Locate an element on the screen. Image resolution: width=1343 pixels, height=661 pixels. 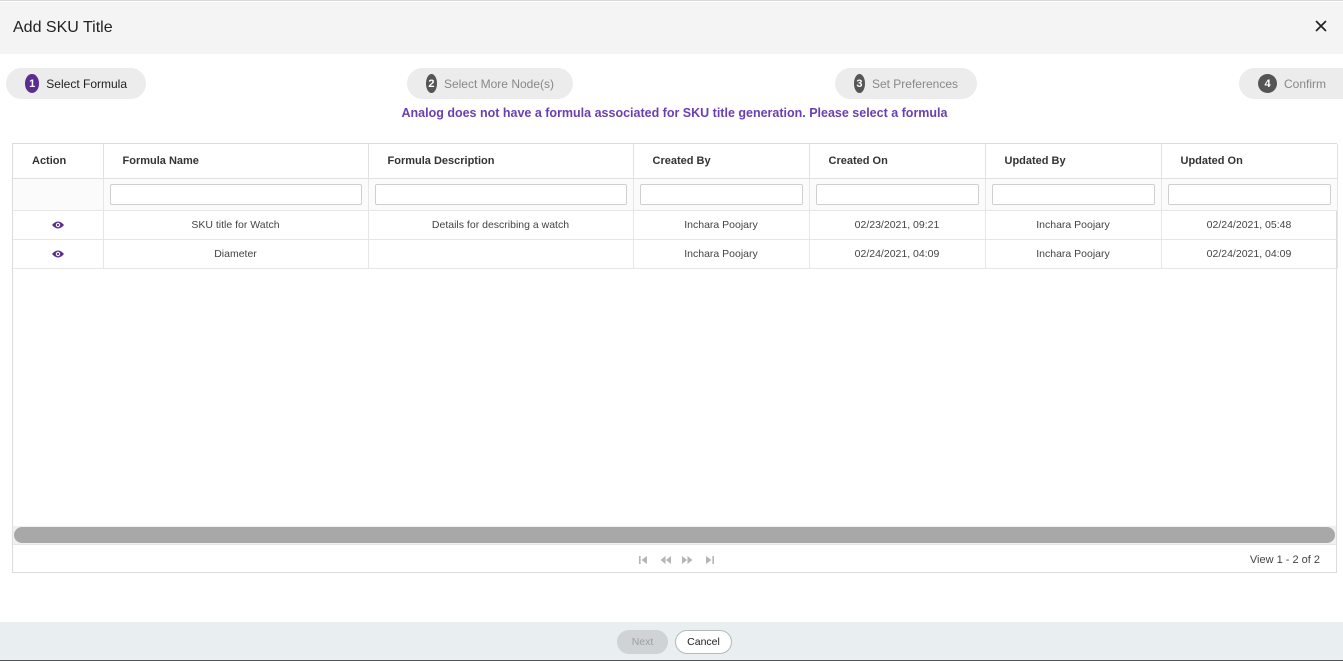
prev-page-icon is located at coordinates (665, 559).